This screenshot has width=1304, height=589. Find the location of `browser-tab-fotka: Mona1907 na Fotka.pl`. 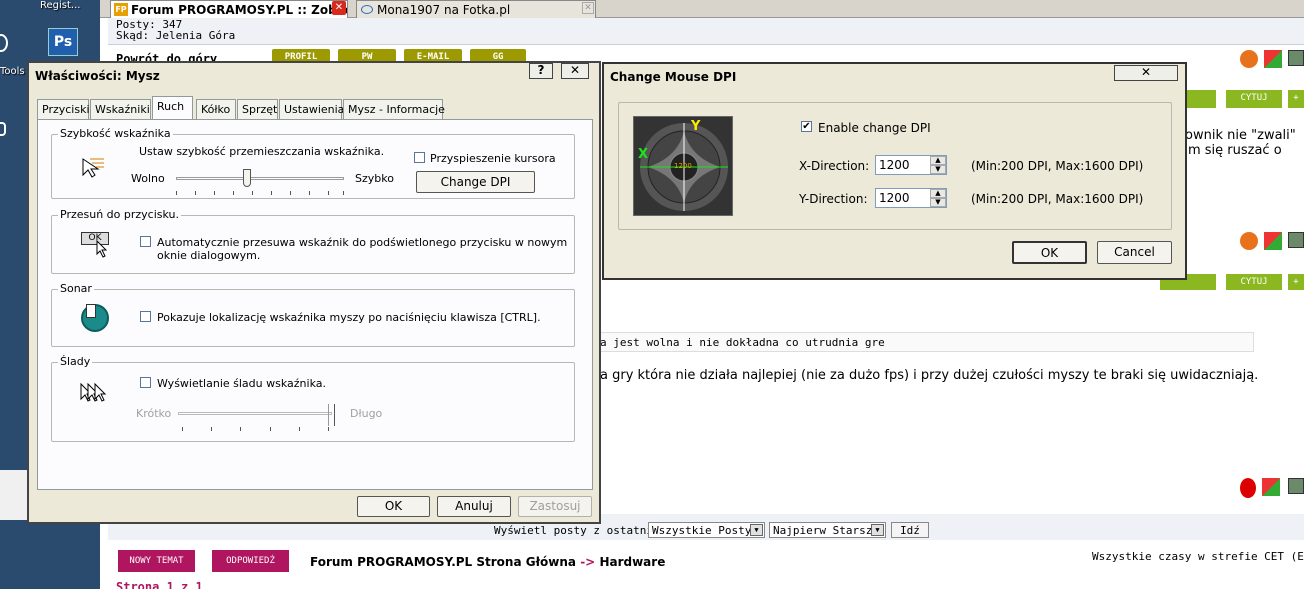

browser-tab-fotka: Mona1907 na Fotka.pl is located at coordinates (476, 9).